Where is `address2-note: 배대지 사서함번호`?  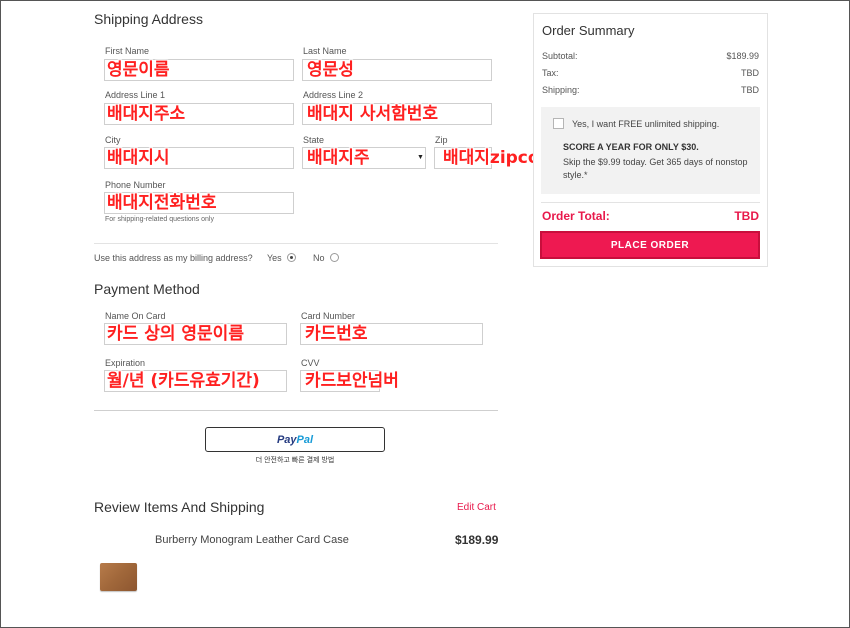 address2-note: 배대지 사서함번호 is located at coordinates (373, 114).